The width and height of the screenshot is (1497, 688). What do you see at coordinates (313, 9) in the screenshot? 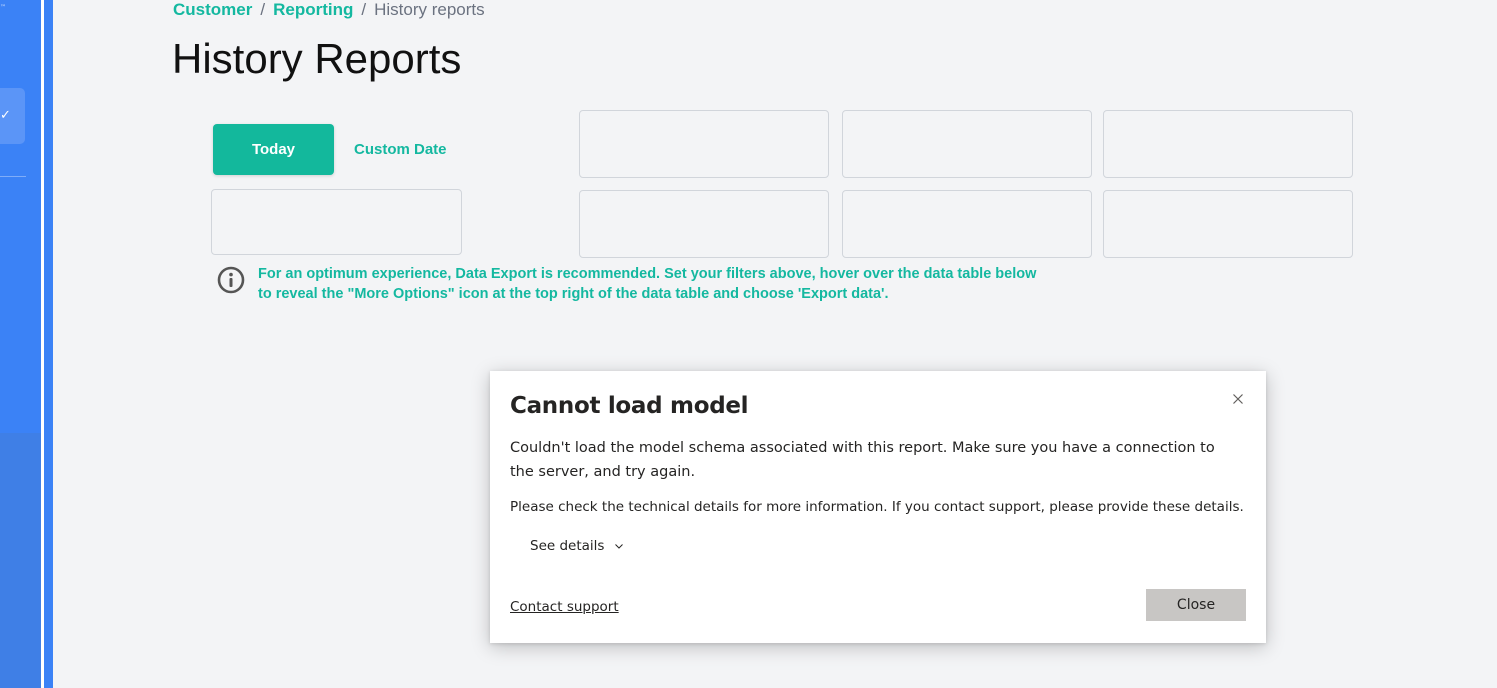
I see `breadcrumb-reporting: Reporting` at bounding box center [313, 9].